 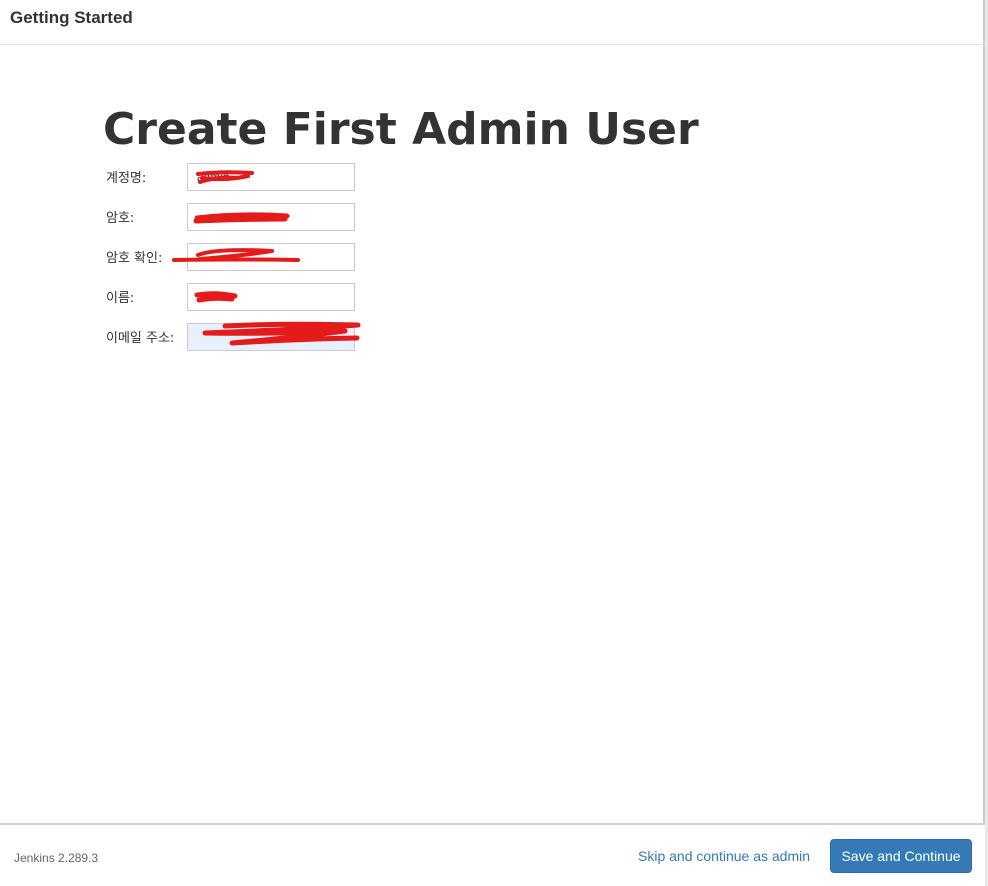 What do you see at coordinates (271, 297) in the screenshot?
I see `fullname-input` at bounding box center [271, 297].